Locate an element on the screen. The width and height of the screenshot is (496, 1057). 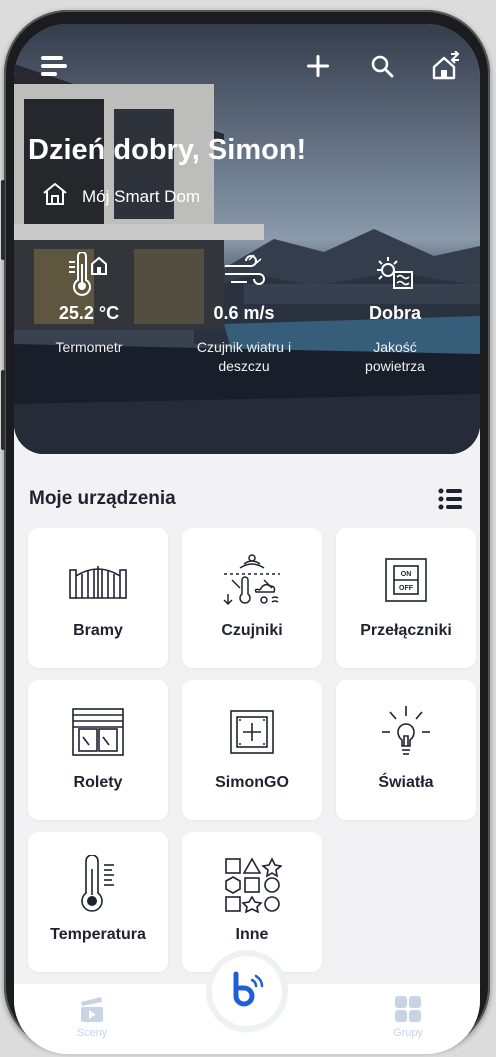
volume-up-button is located at coordinates (3, 220).